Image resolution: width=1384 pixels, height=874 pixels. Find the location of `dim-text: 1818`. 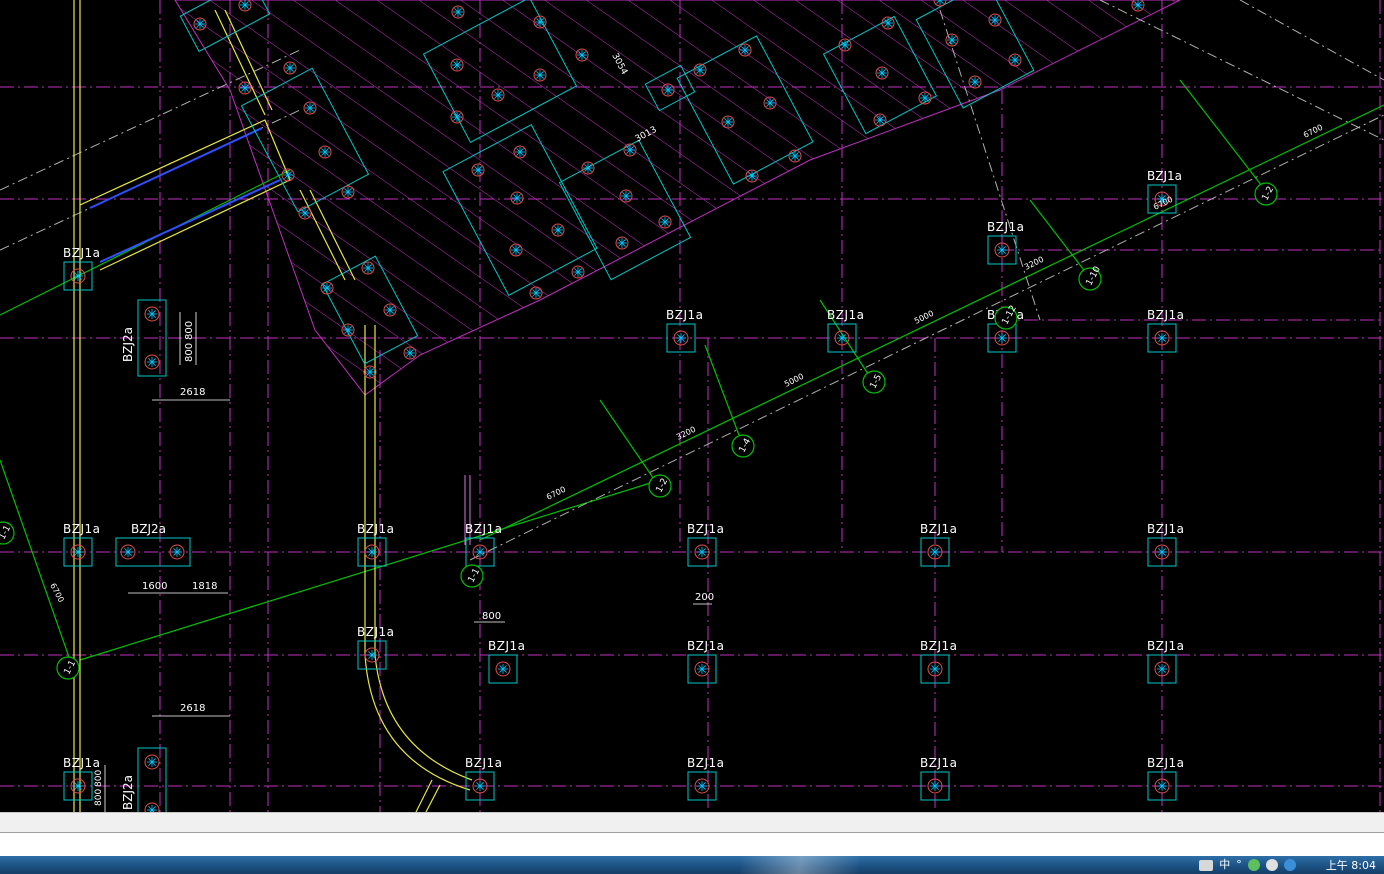

dim-text: 1818 is located at coordinates (204, 586).